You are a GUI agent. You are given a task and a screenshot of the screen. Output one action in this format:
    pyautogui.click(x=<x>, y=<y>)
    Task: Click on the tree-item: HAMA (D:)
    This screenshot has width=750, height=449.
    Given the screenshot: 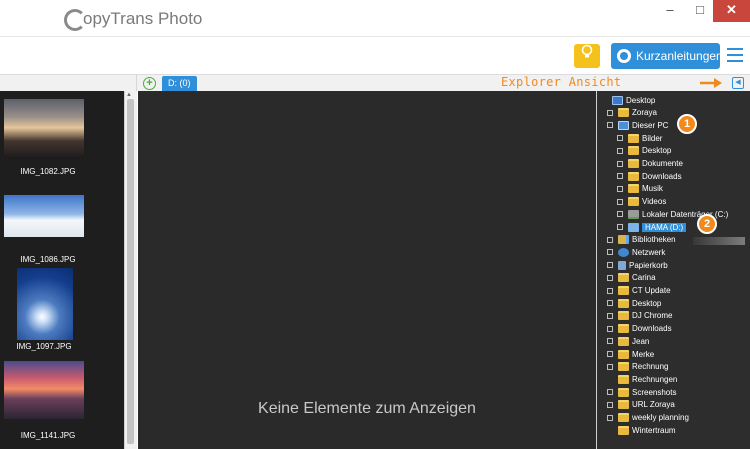 What is the action you would take?
    pyautogui.click(x=652, y=227)
    